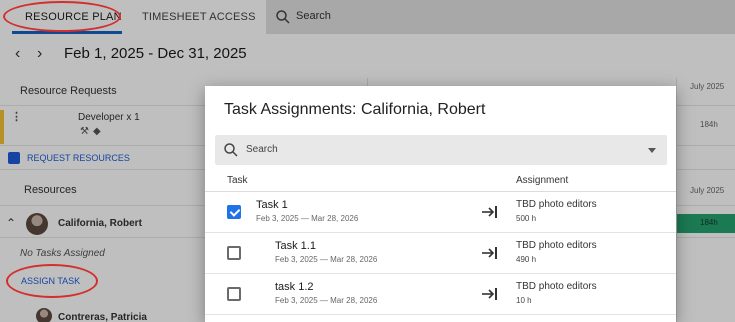 This screenshot has width=735, height=322. I want to click on task-name: Task 1, so click(272, 205).